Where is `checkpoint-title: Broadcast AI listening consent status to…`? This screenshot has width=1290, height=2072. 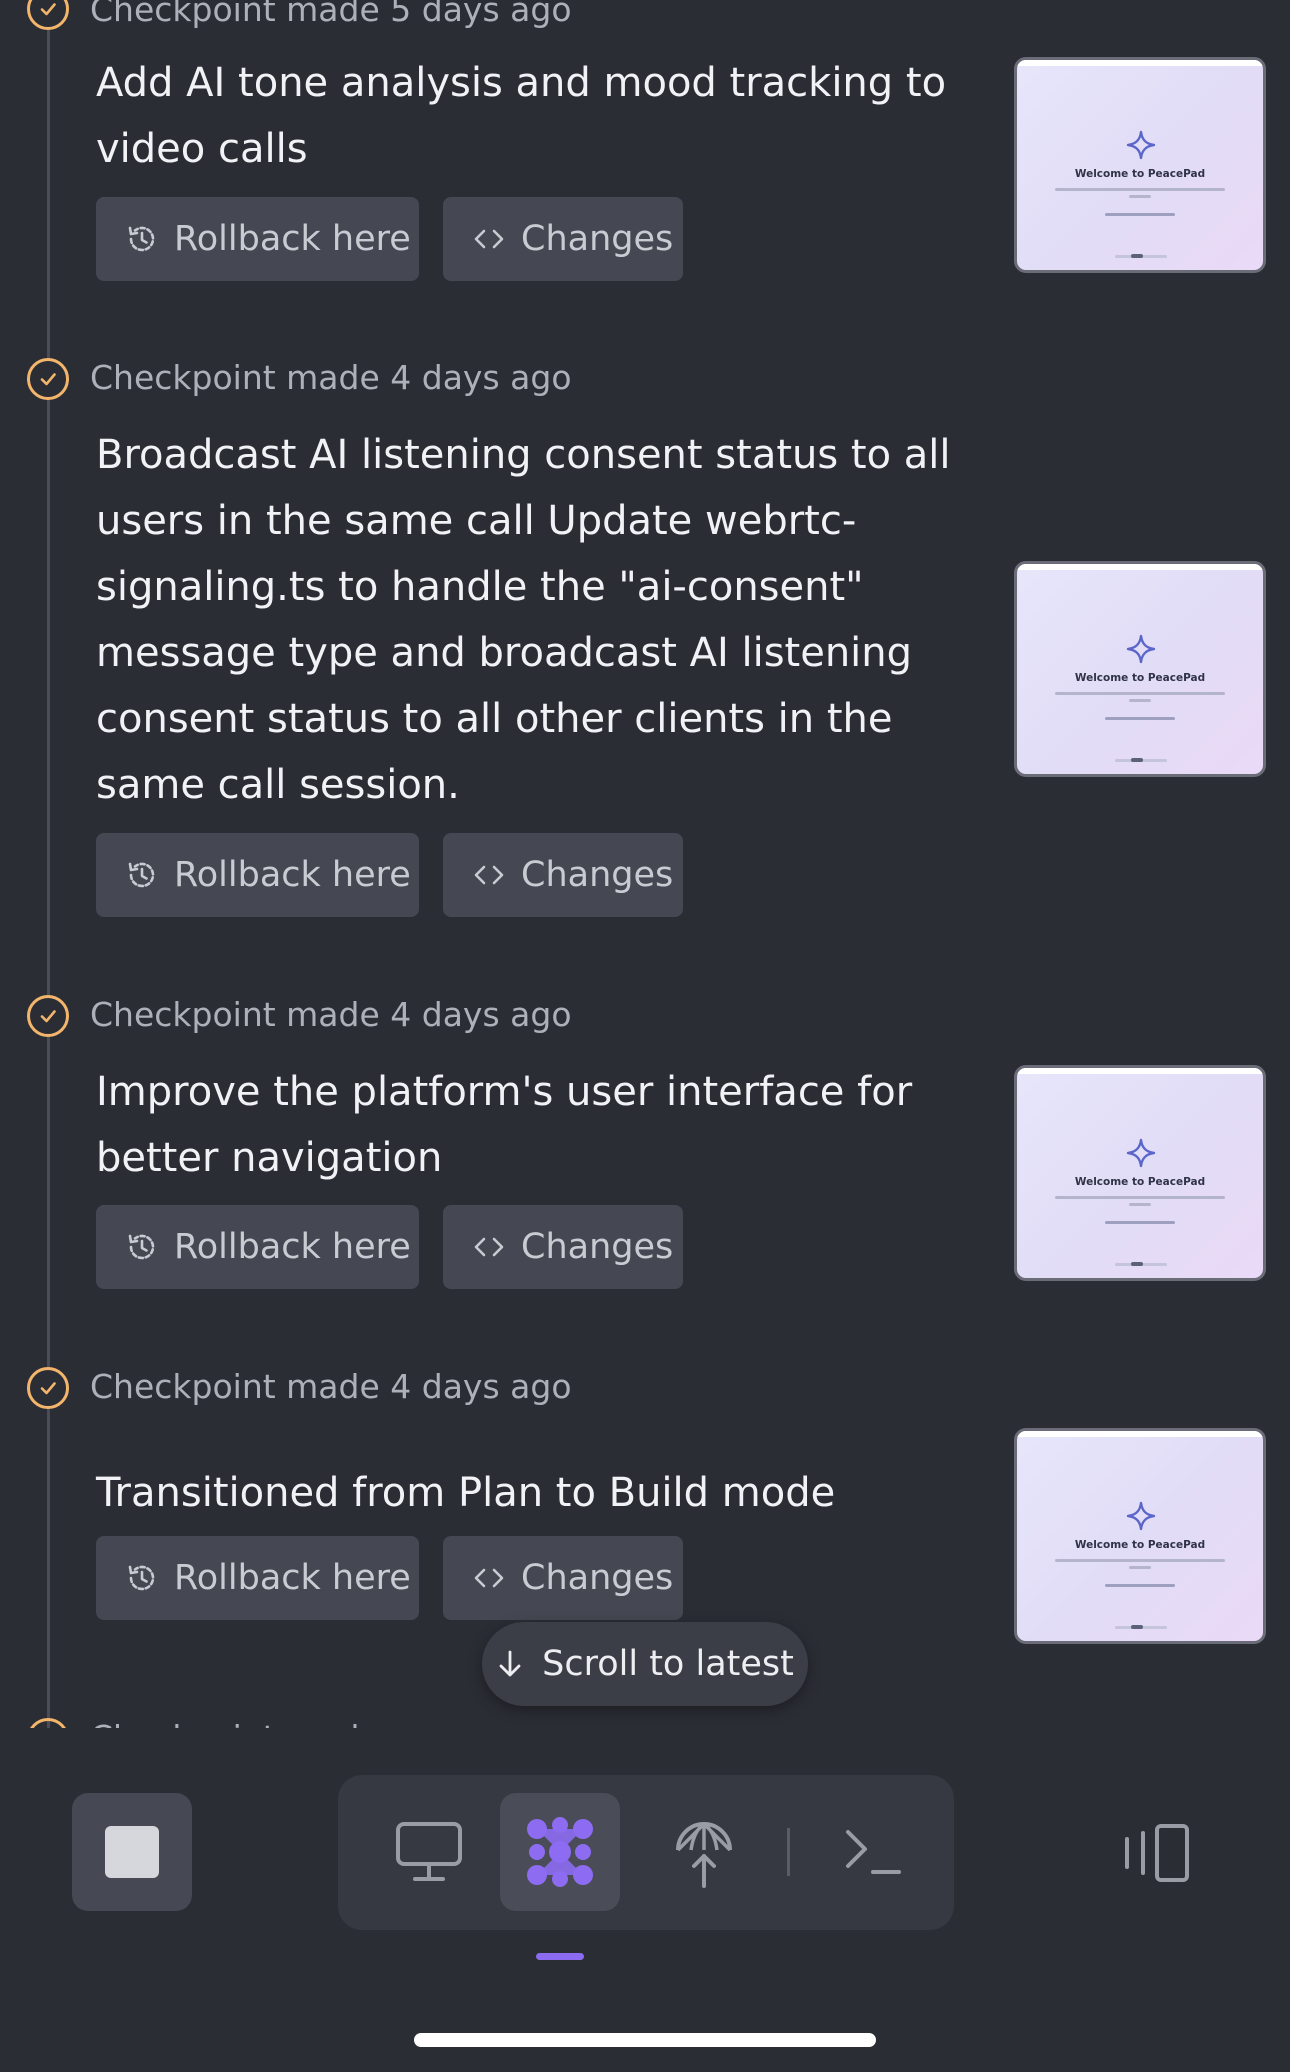 checkpoint-title: Broadcast AI listening consent status to… is located at coordinates (523, 620).